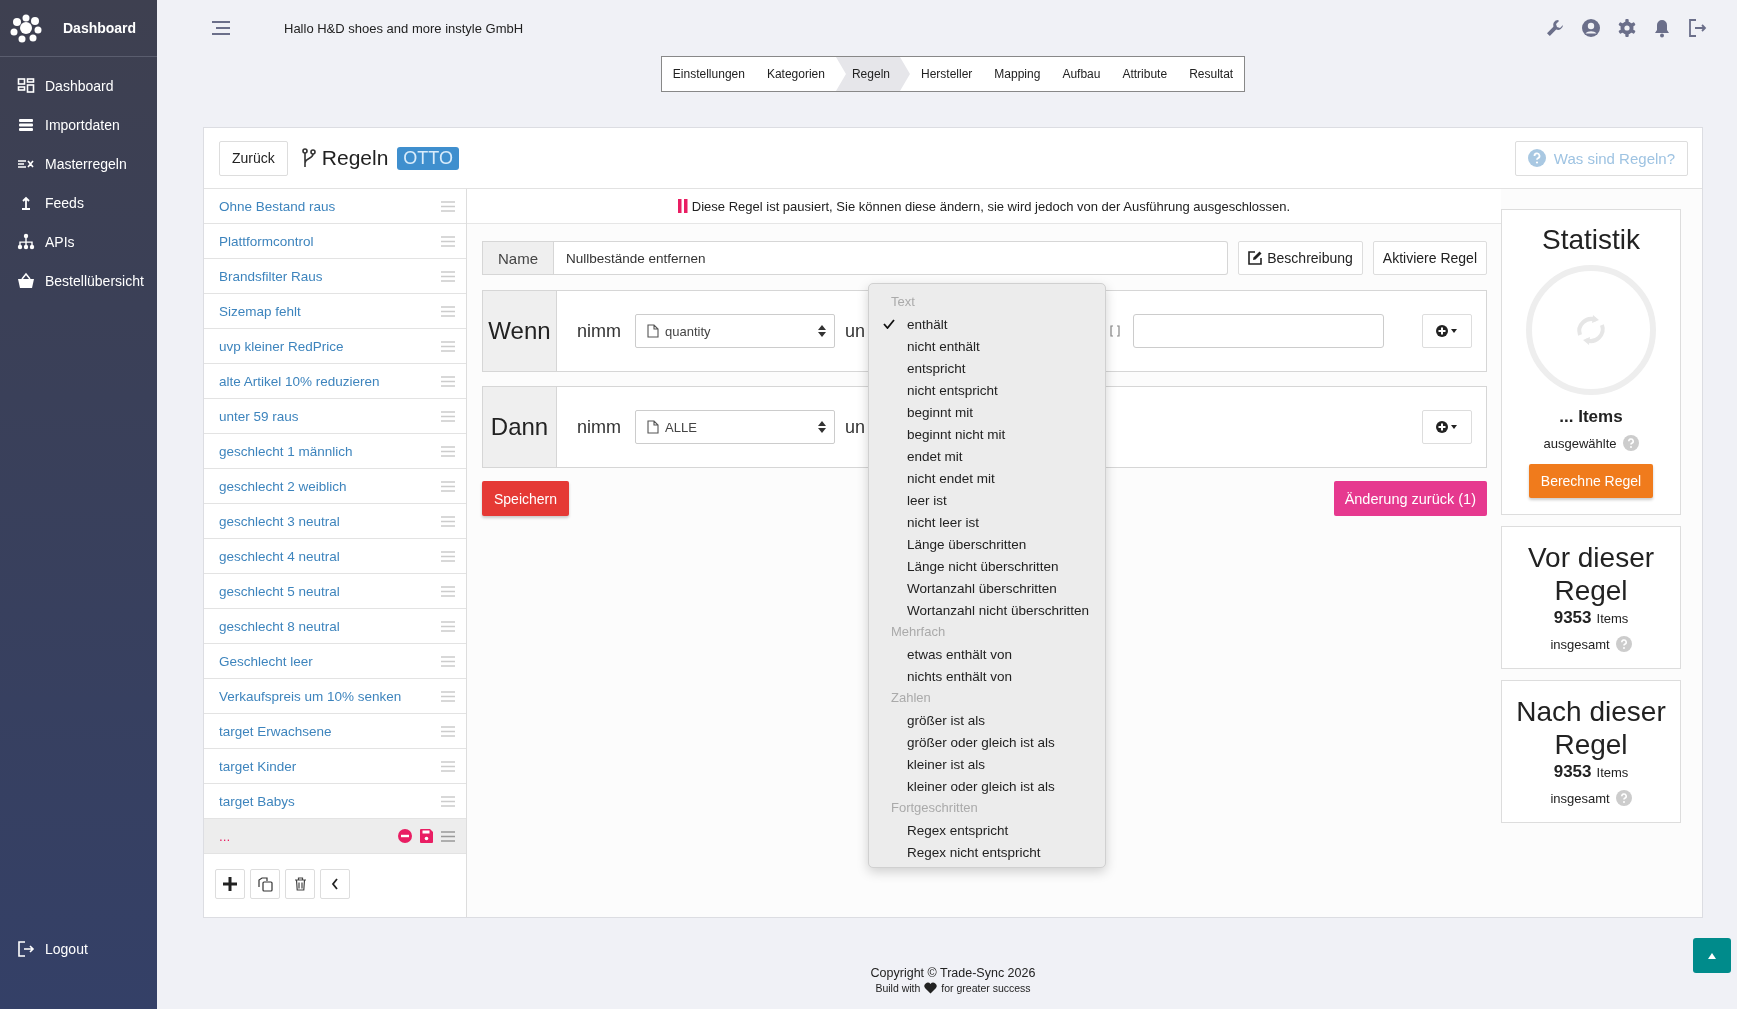  I want to click on save-icon, so click(426, 836).